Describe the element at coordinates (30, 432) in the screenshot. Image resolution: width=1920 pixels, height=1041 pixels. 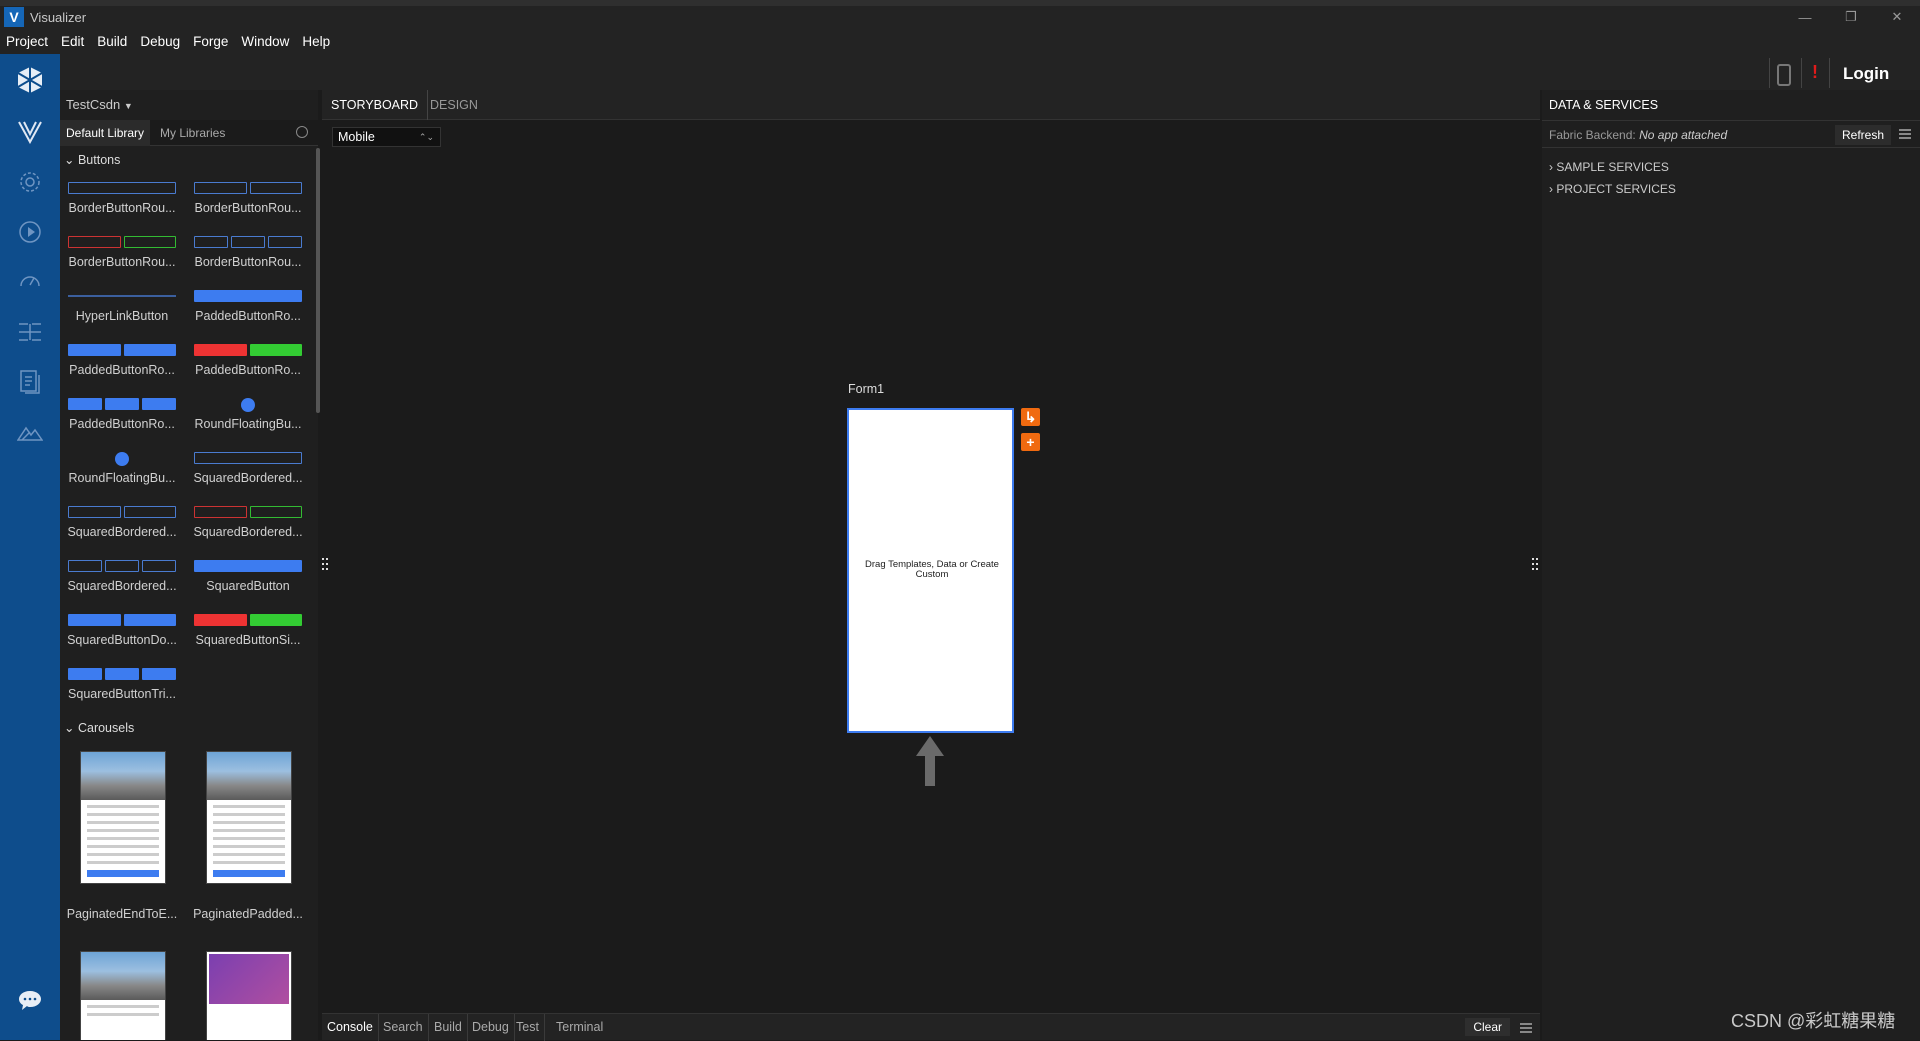
I see `mountains-icon` at that location.